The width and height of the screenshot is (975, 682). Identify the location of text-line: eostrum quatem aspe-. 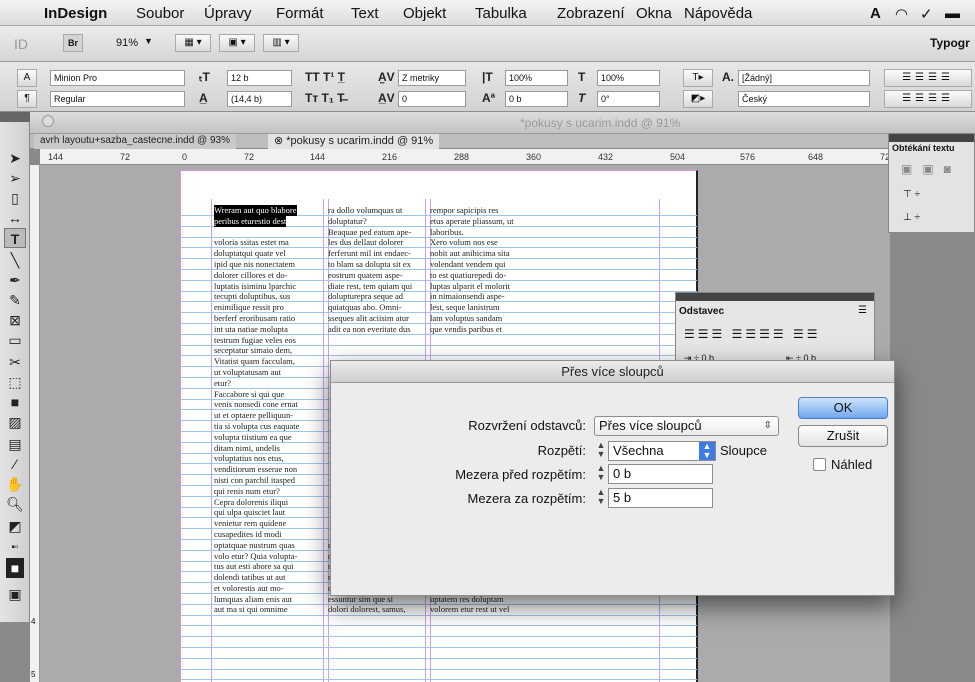
(365, 274).